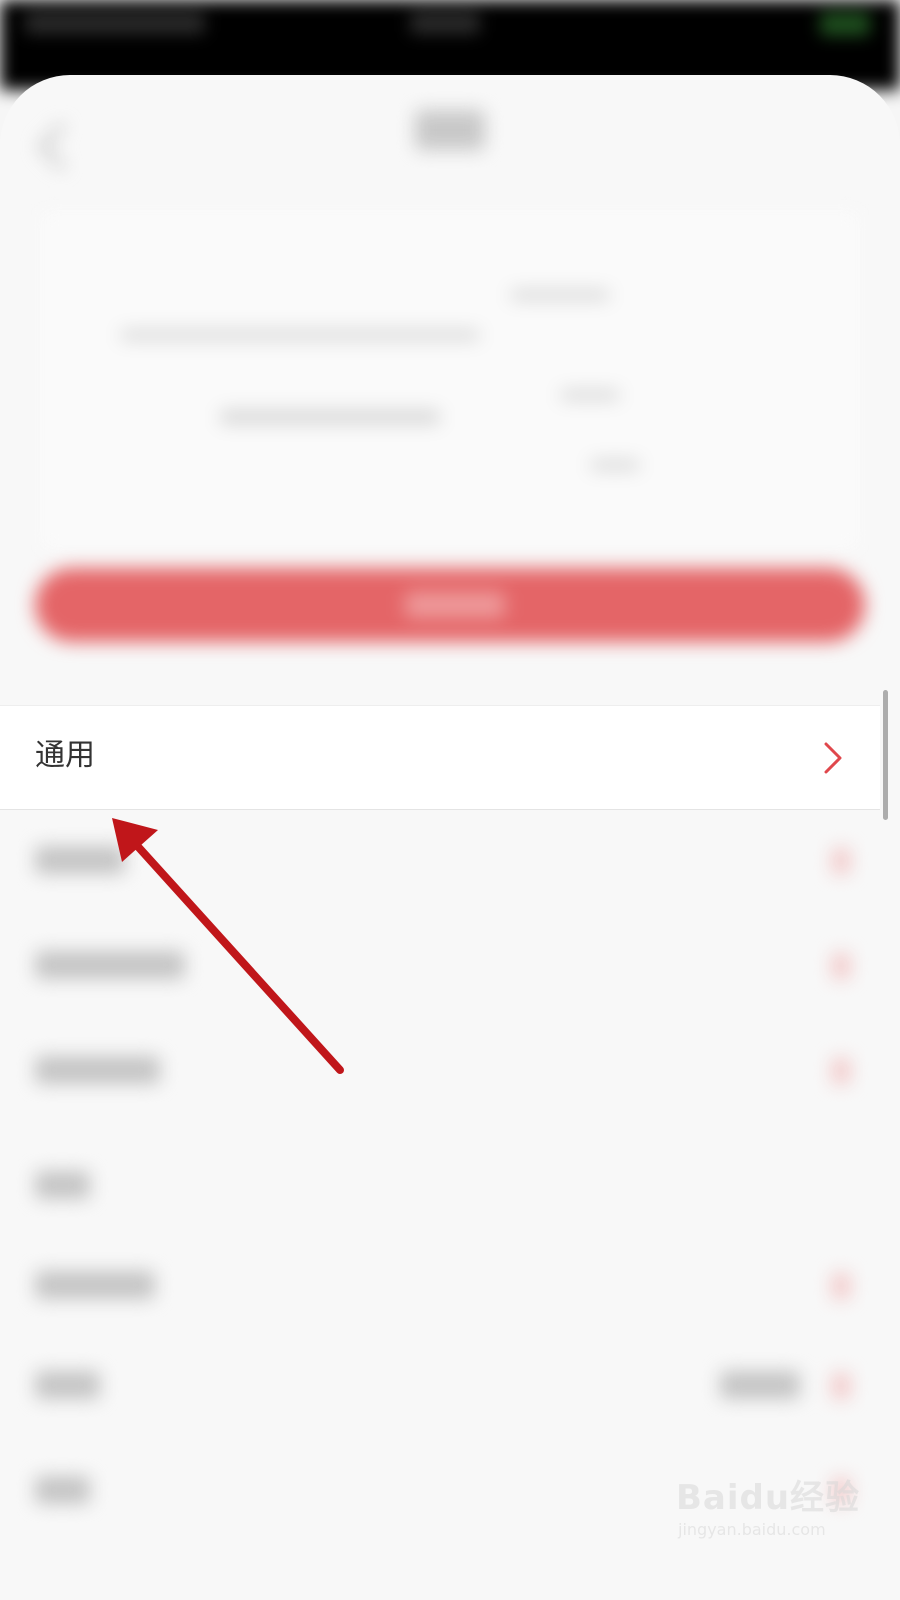 This screenshot has height=1600, width=900. Describe the element at coordinates (450, 605) in the screenshot. I see `primary-red-button` at that location.